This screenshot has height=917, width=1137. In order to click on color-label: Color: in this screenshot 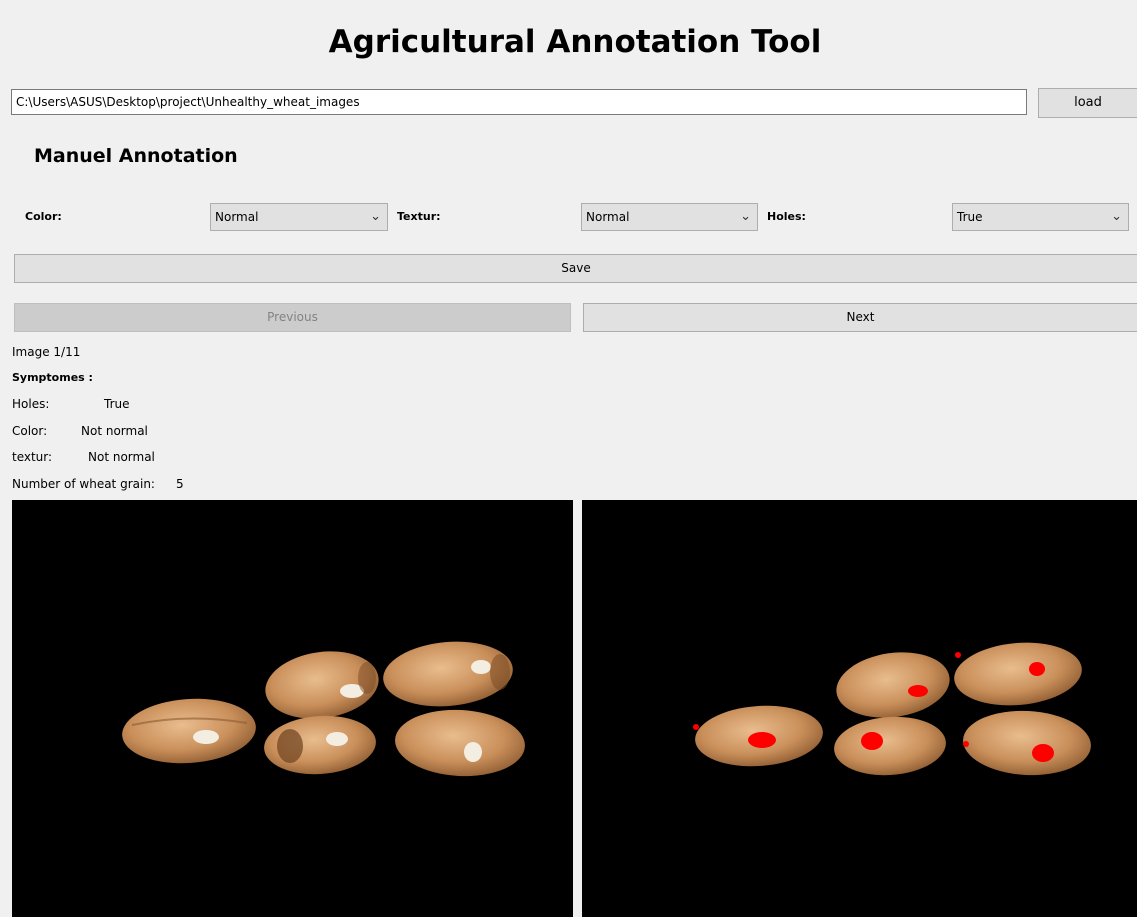, I will do `click(43, 216)`.